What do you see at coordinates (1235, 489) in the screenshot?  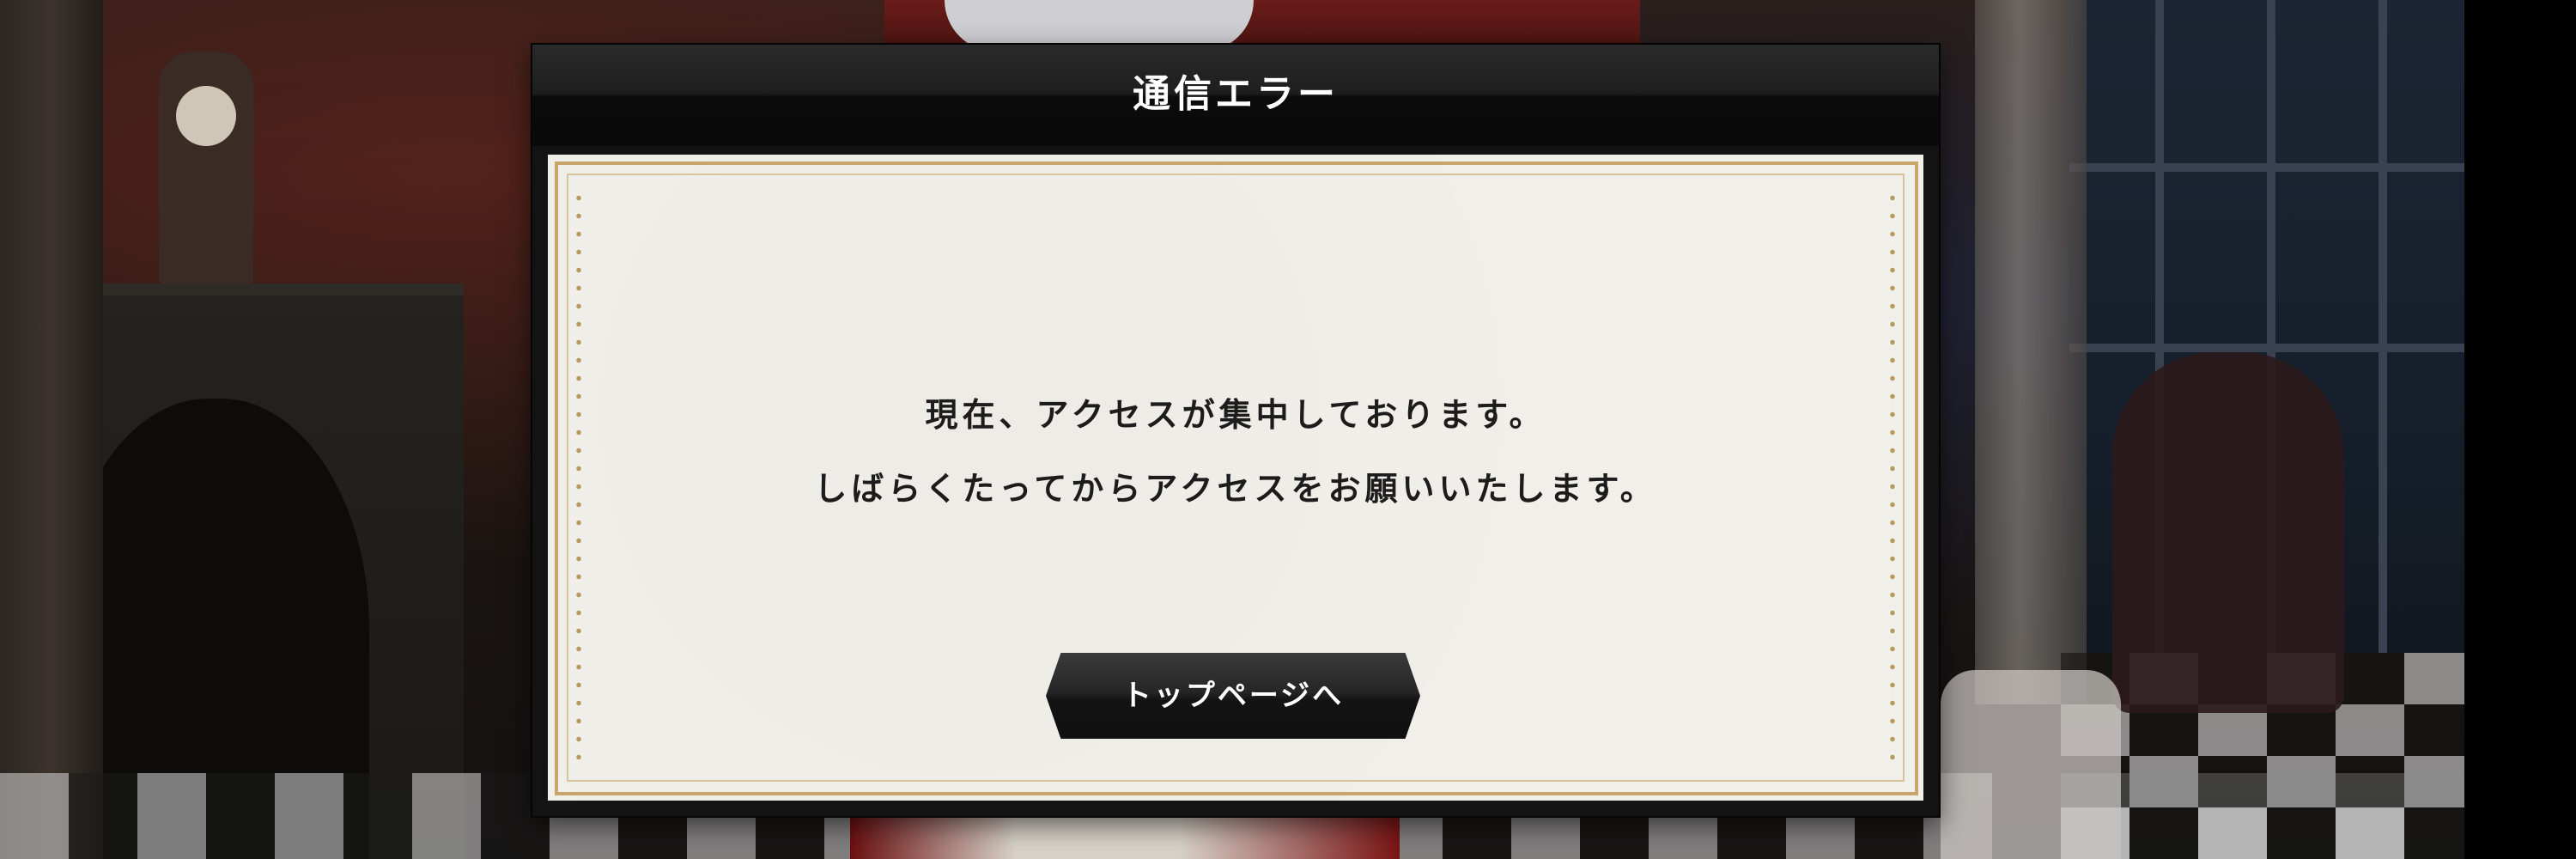 I see `error-message-line-2: しばらくたってからアクセスをお願いいたします。` at bounding box center [1235, 489].